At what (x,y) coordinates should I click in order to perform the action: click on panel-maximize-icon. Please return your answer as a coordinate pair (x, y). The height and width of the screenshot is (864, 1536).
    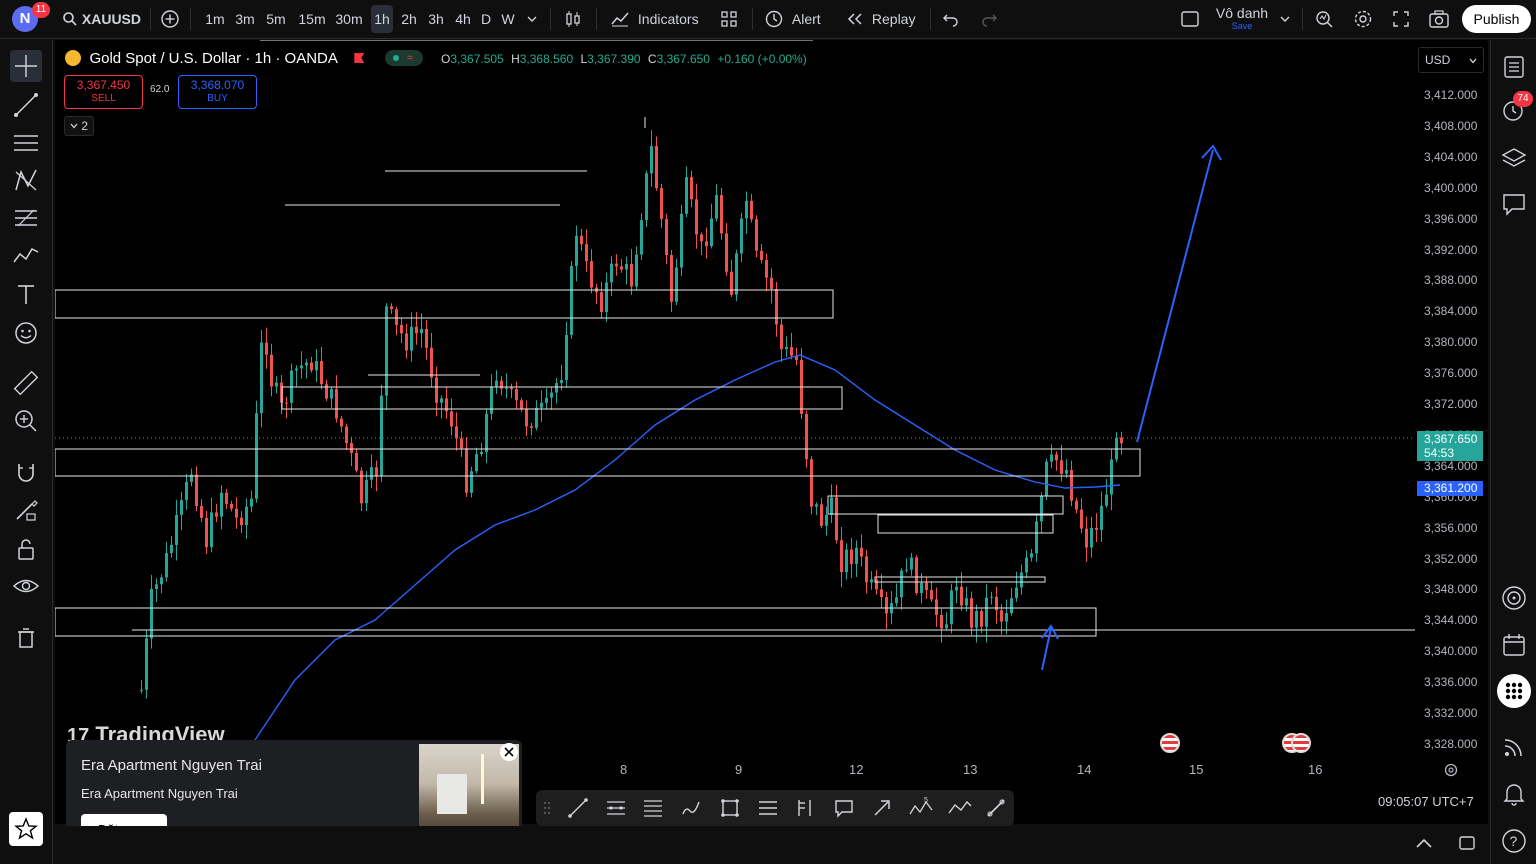
    Looking at the image, I should click on (1467, 843).